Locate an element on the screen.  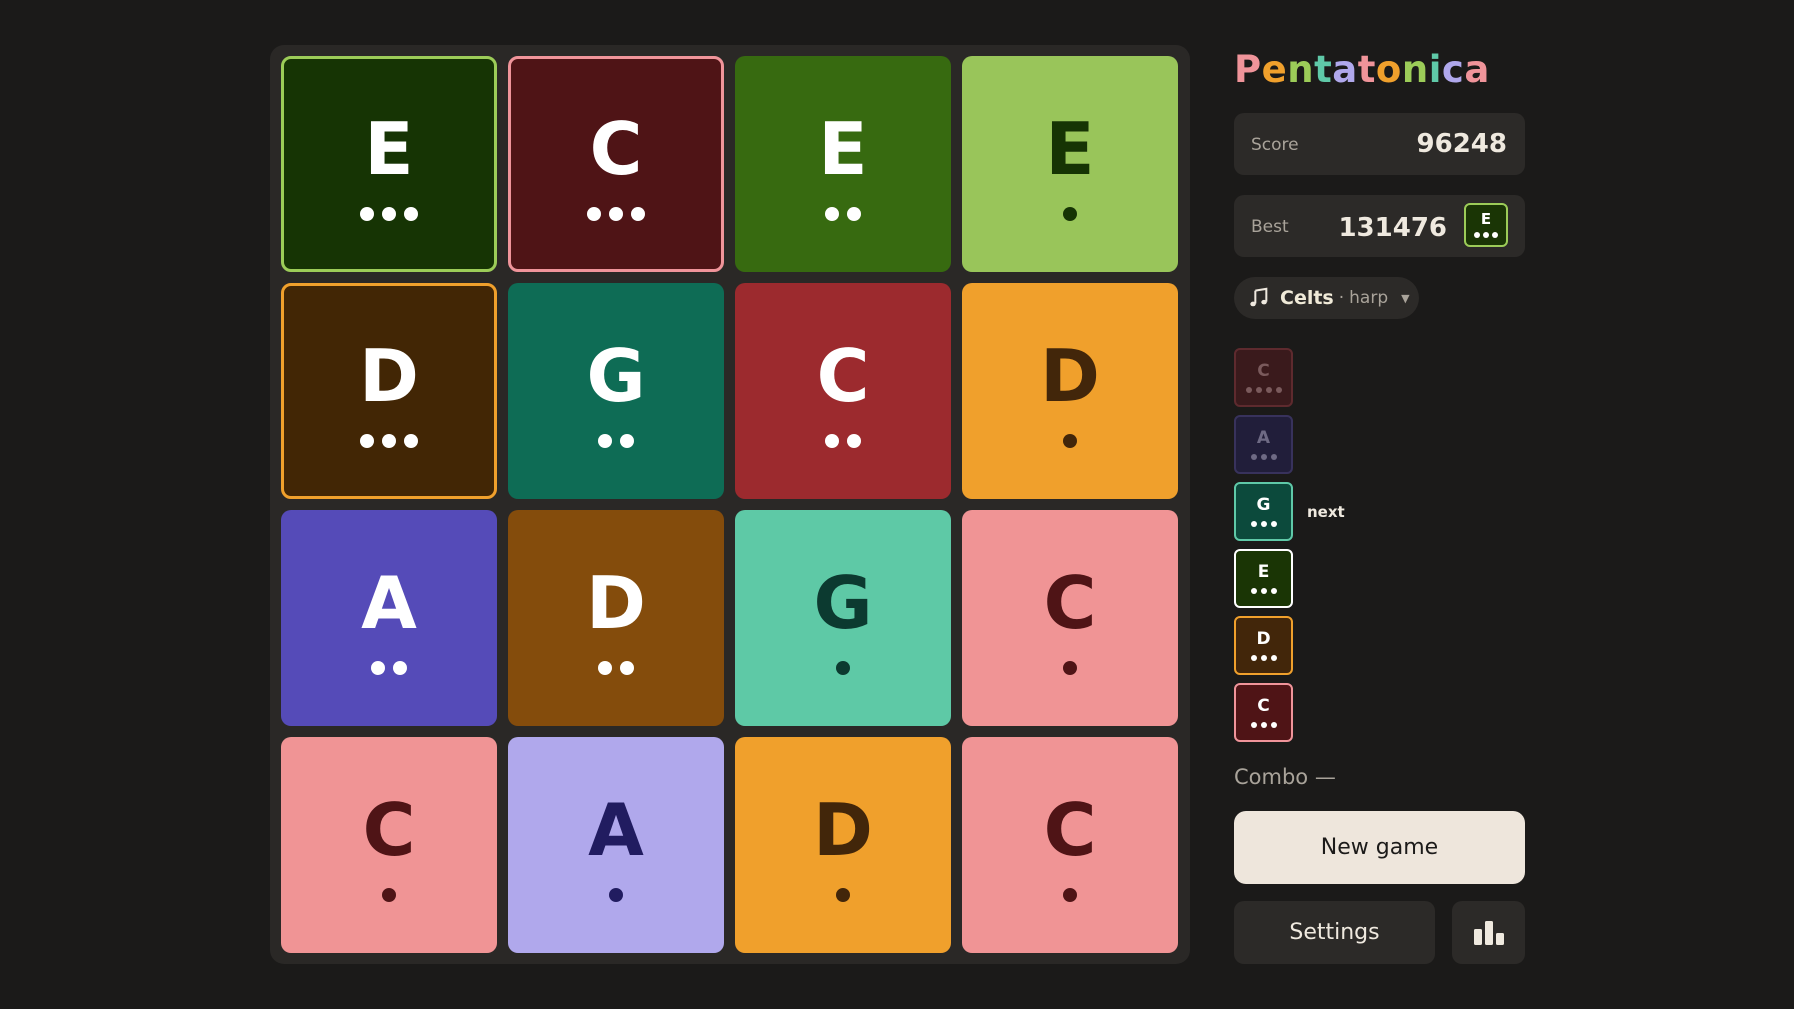
score-panel: Score 96248 is located at coordinates (1379, 144).